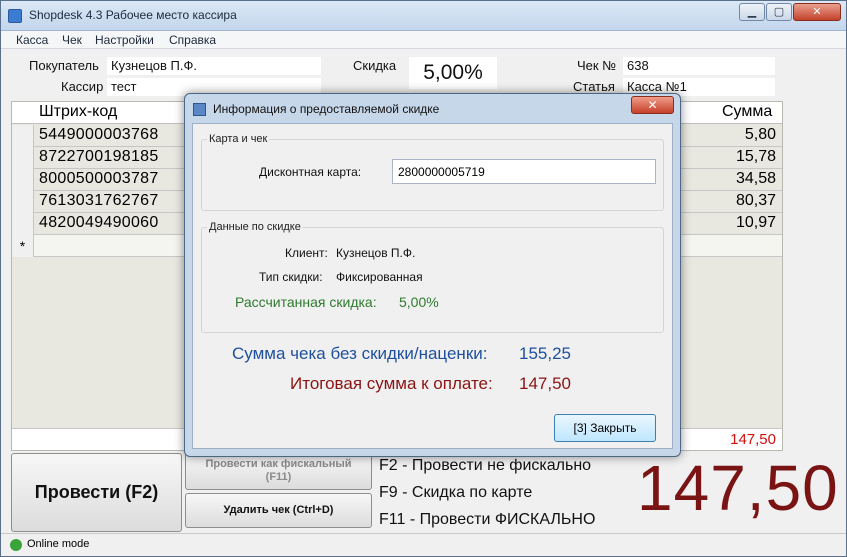 The image size is (847, 557). Describe the element at coordinates (306, 253) in the screenshot. I see `client-label: Клиент:` at that location.